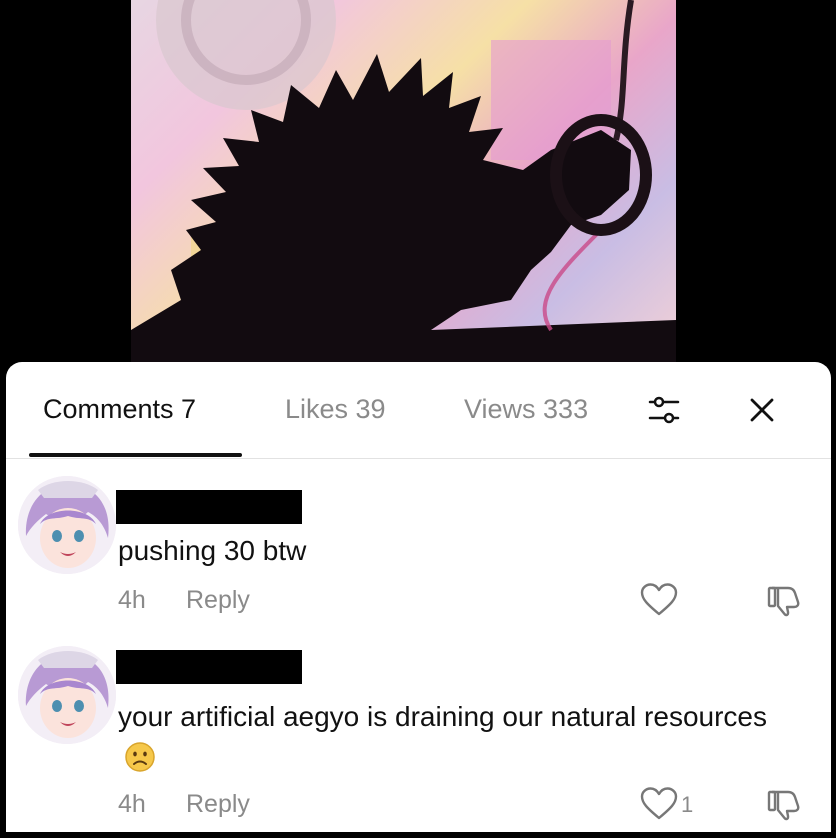 This screenshot has width=836, height=838. I want to click on frowning-face-emoji, so click(140, 757).